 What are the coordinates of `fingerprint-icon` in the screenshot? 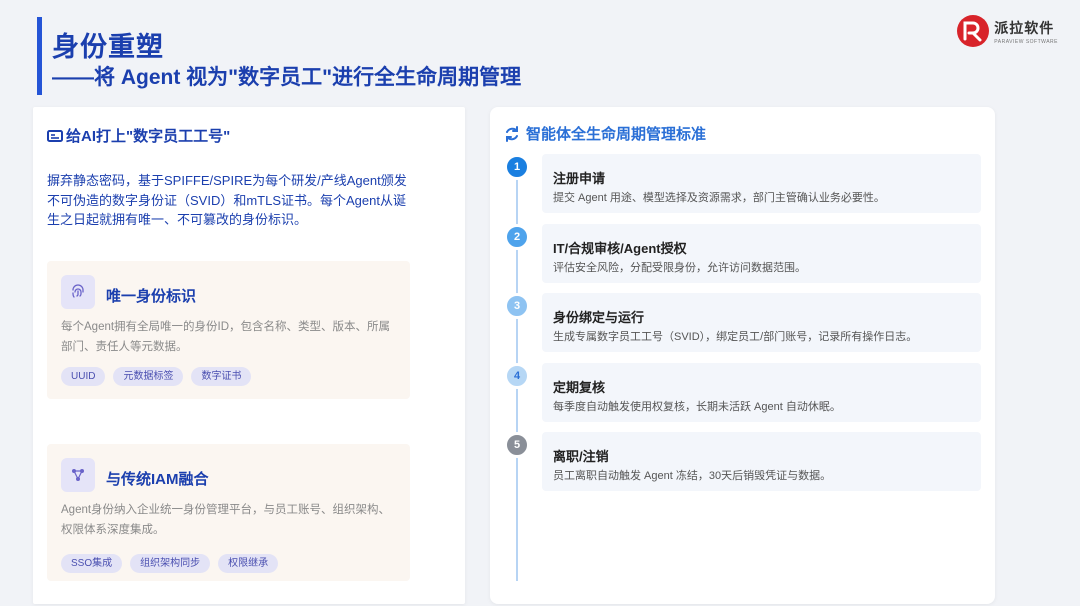 It's located at (78, 292).